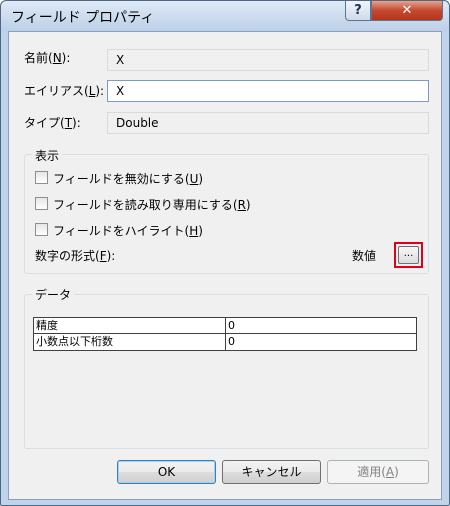  I want to click on display-group-title: 表示, so click(47, 155).